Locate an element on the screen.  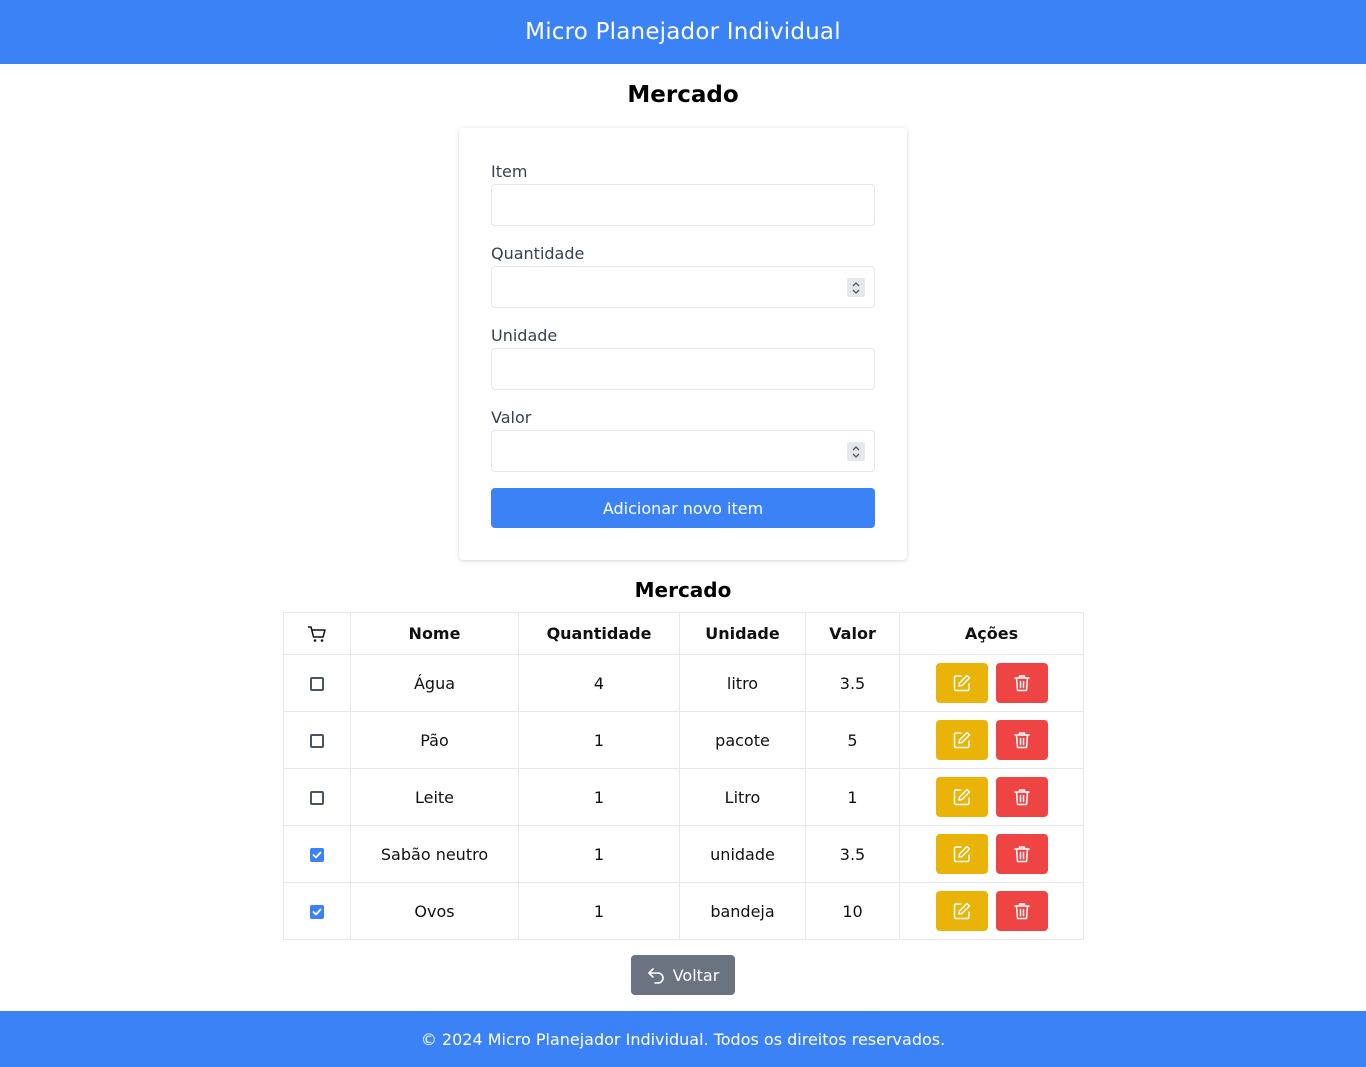
app-title: Micro Planejador Individual is located at coordinates (683, 32).